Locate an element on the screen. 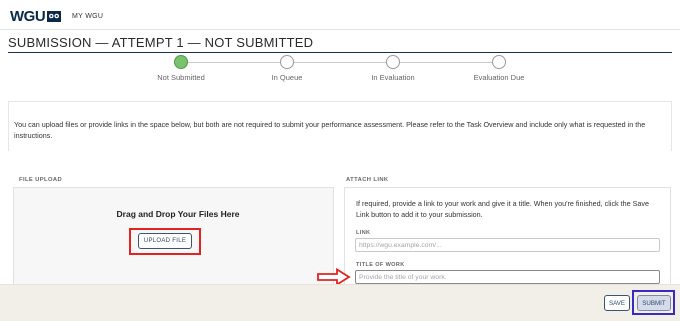  file-upload-heading: FILE UPLOAD is located at coordinates (41, 180).